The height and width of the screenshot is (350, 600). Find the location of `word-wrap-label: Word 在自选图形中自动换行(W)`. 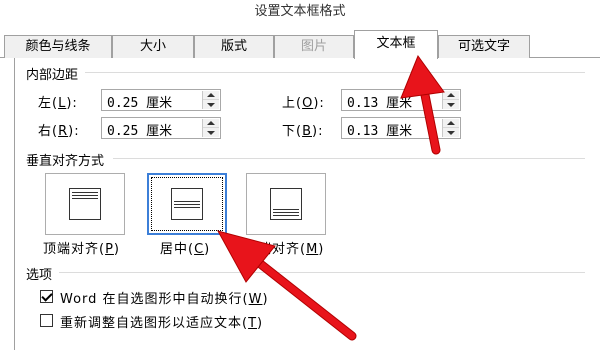

word-wrap-label: Word 在自选图形中自动换行(W) is located at coordinates (164, 297).